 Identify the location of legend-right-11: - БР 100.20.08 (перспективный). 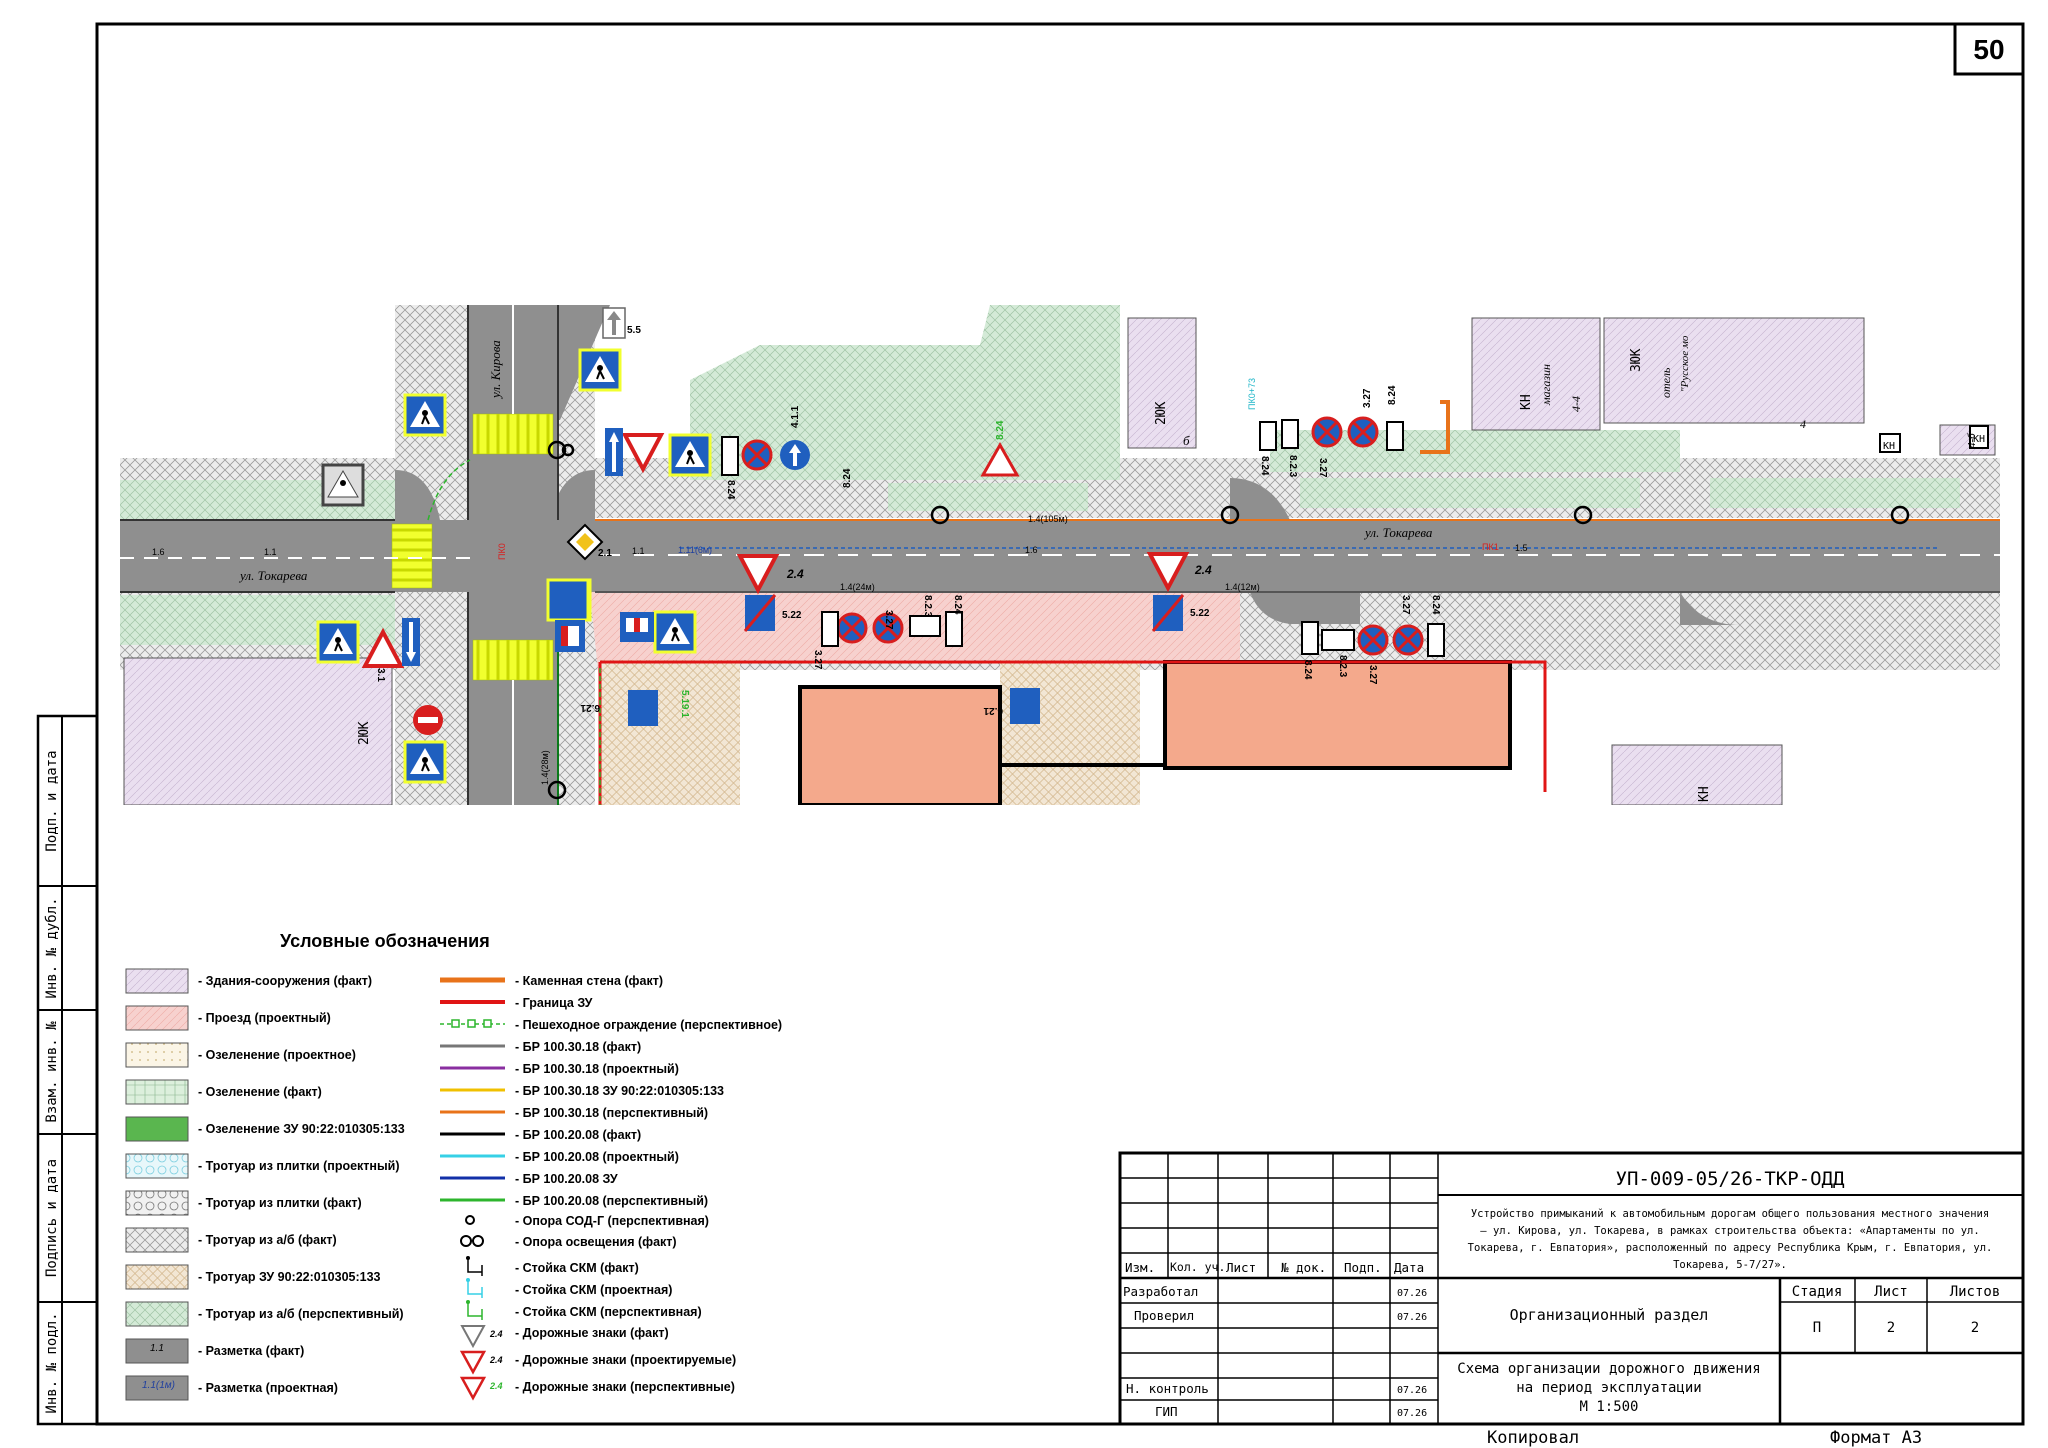
(611, 1201).